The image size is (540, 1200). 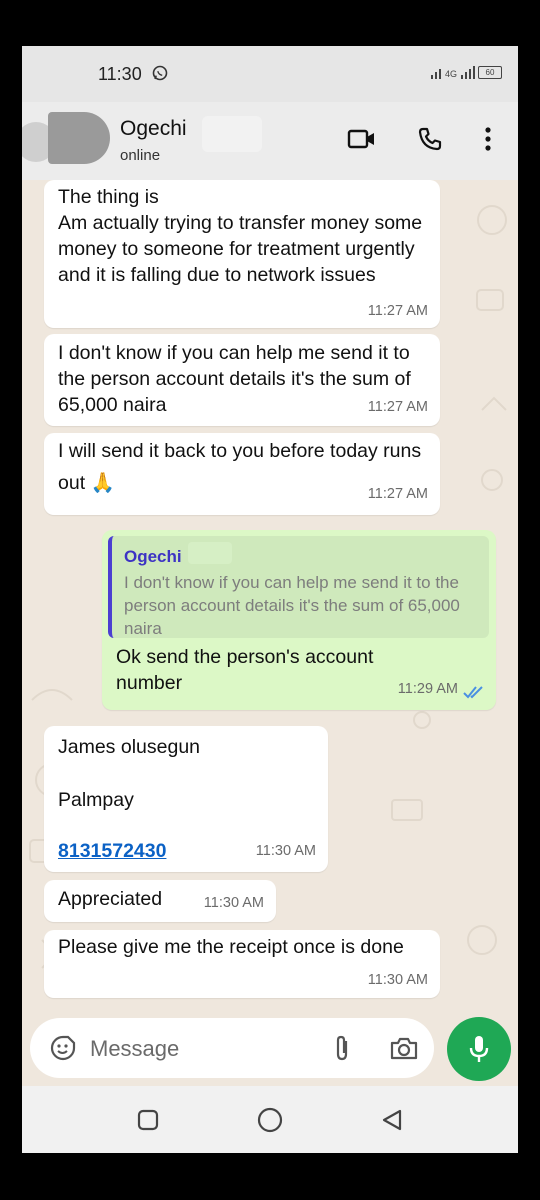 What do you see at coordinates (232, 1048) in the screenshot?
I see `message-composer: Message` at bounding box center [232, 1048].